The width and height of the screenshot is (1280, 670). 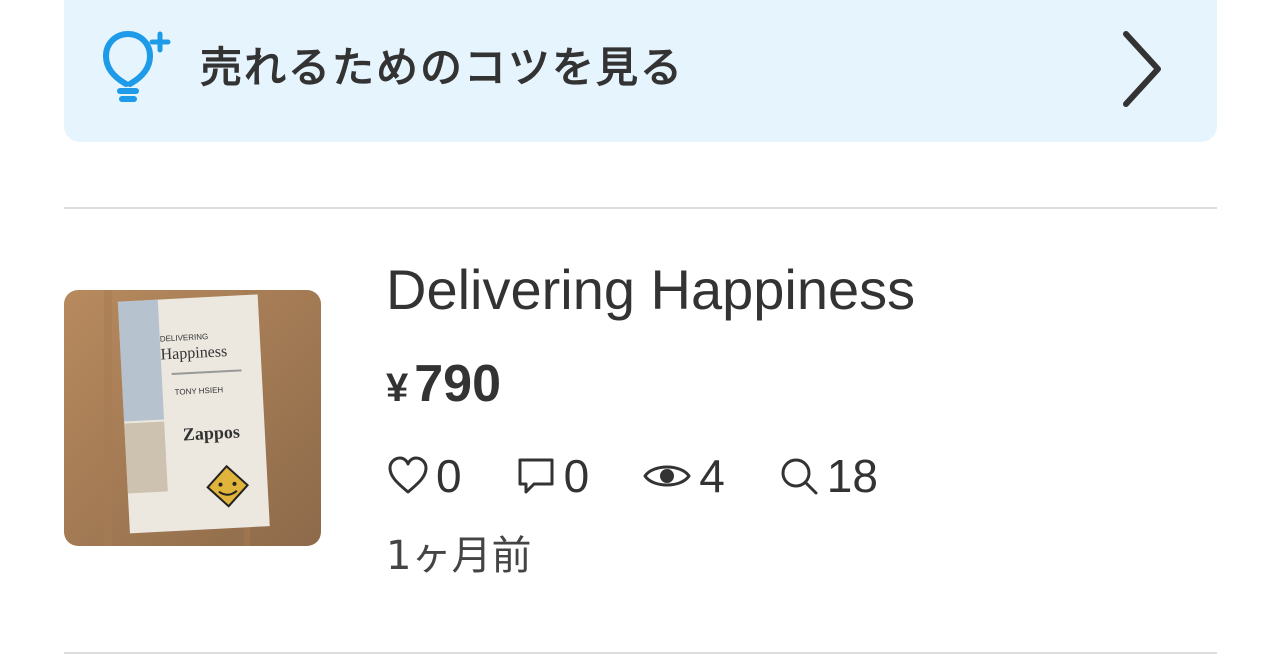 What do you see at coordinates (536, 476) in the screenshot?
I see `comment-icon` at bounding box center [536, 476].